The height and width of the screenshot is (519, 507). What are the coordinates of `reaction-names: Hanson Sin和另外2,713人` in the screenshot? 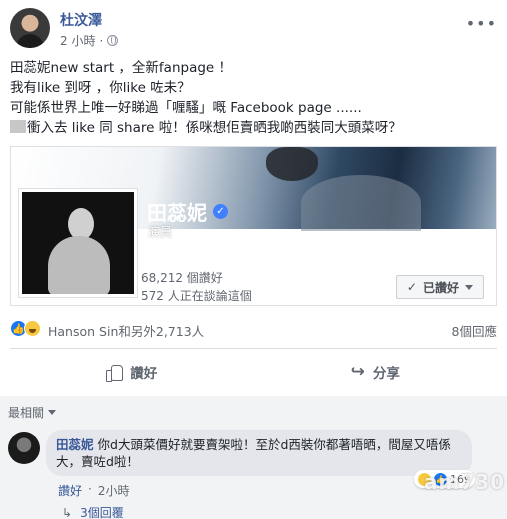 It's located at (126, 330).